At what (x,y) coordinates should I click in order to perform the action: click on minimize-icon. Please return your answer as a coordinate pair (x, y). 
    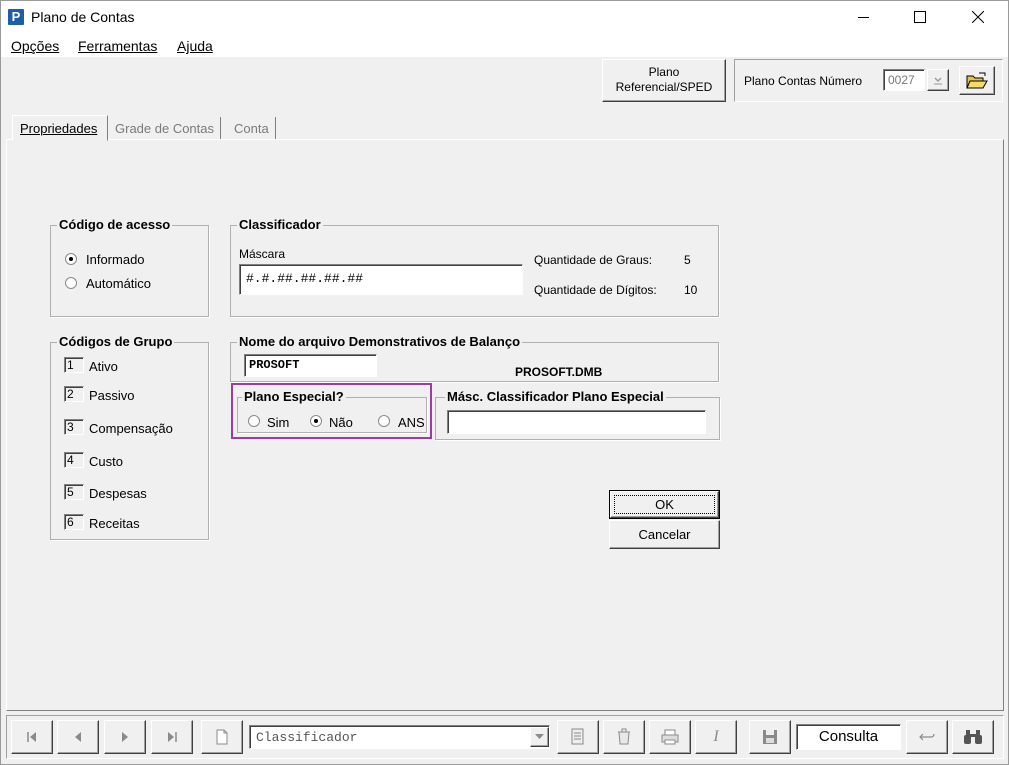
    Looking at the image, I should click on (863, 17).